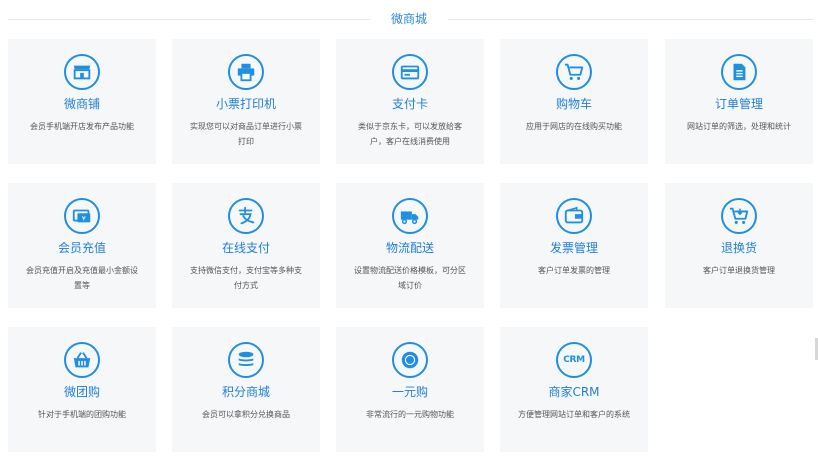 This screenshot has height=457, width=818. Describe the element at coordinates (82, 414) in the screenshot. I see `card-description: 针对于手机端的团购功能` at that location.